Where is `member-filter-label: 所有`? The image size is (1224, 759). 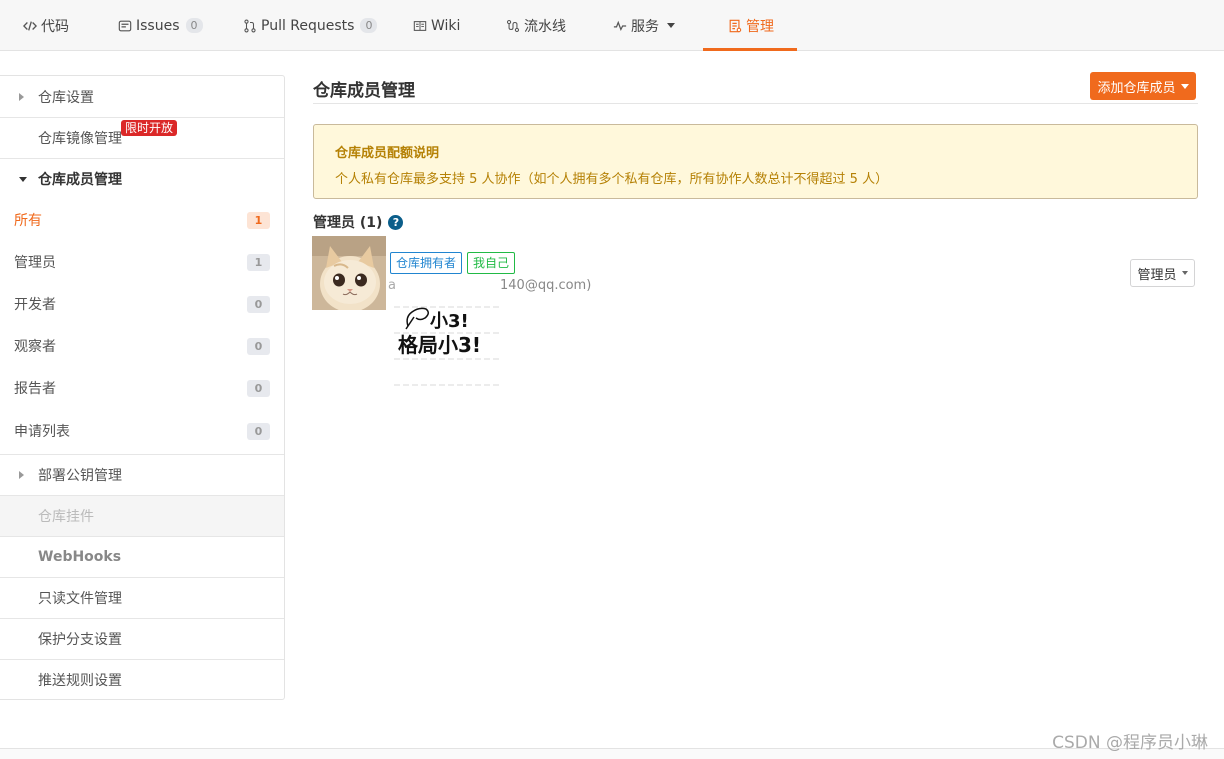 member-filter-label: 所有 is located at coordinates (28, 221).